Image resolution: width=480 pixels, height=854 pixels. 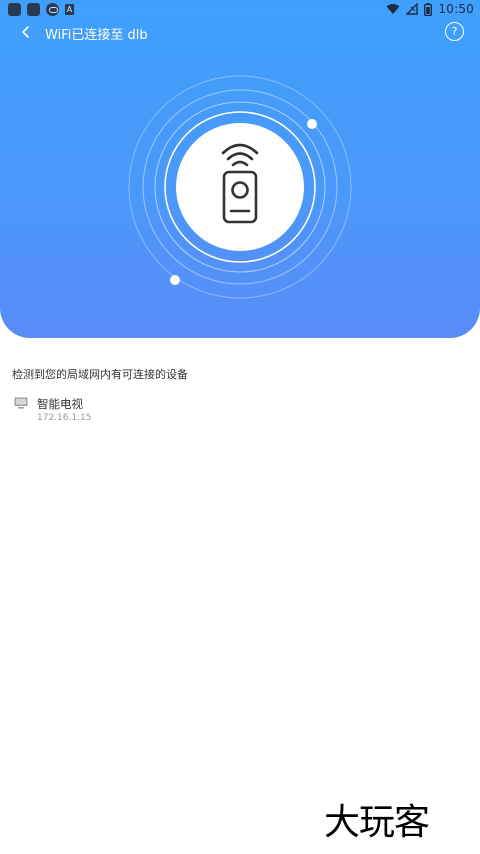 I want to click on watermark-logo: 大玩客, so click(x=377, y=822).